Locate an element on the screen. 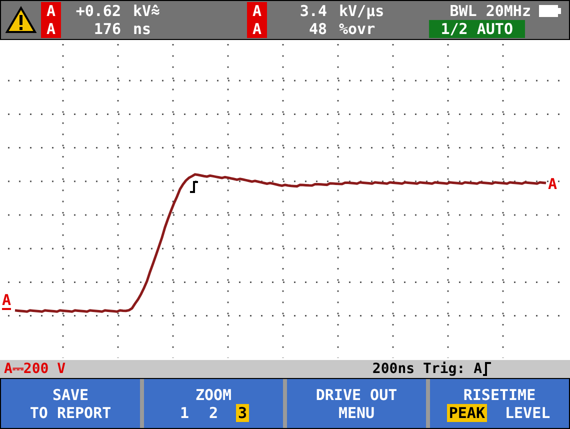 The image size is (570, 429). softkey-button: RISETIME PEAK LEVEL is located at coordinates (499, 403).